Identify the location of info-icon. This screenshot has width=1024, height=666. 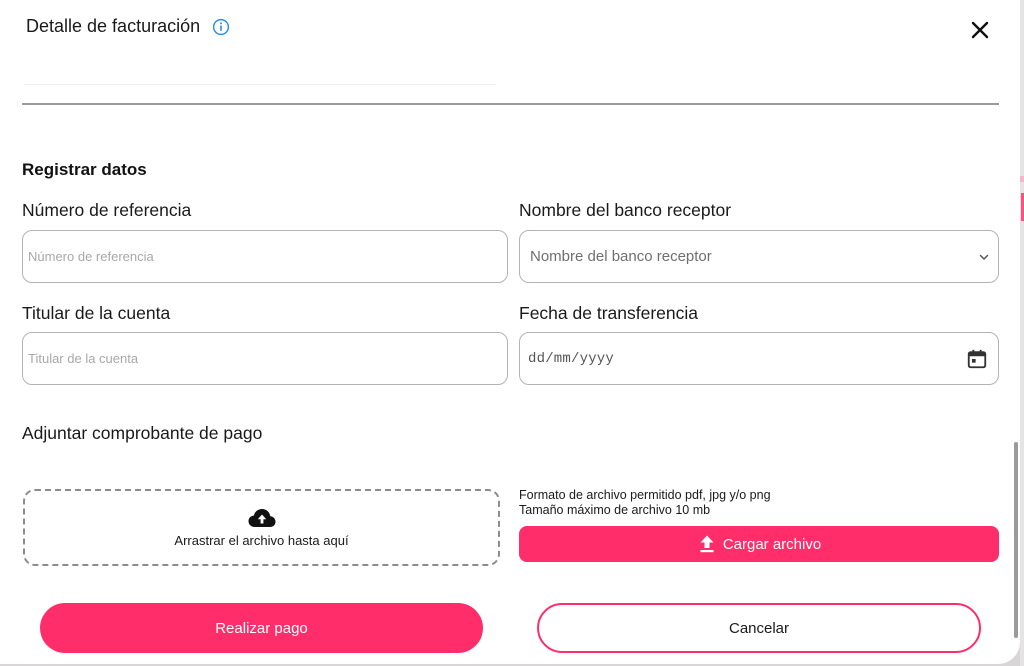
(221, 27).